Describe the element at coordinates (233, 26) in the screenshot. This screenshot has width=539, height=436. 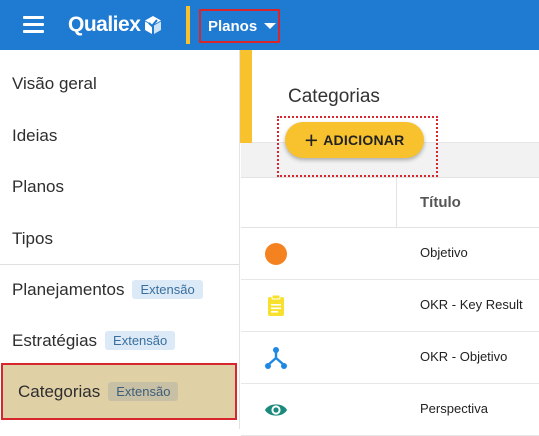
I see `plans-dropdown-label: Planos` at that location.